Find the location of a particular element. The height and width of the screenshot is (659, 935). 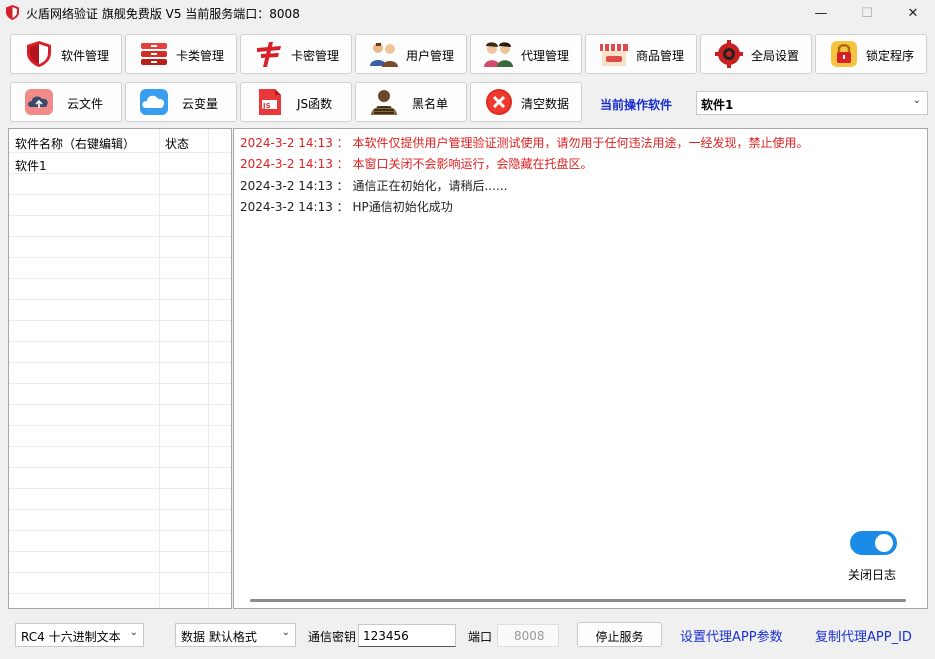

list-header: 软件名称（右键编辑） 状态 is located at coordinates (120, 141).